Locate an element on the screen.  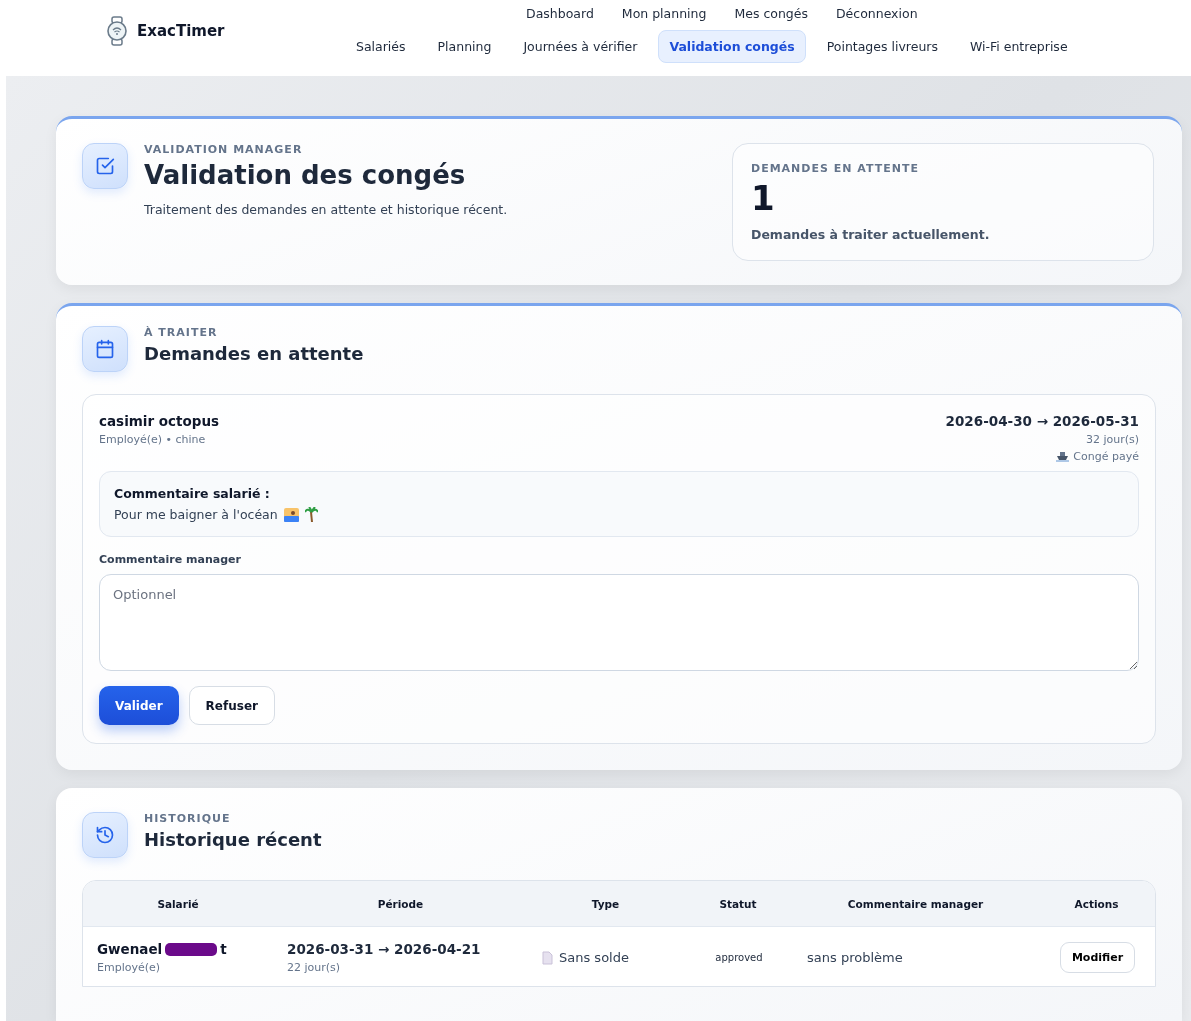
history-icon is located at coordinates (105, 835).